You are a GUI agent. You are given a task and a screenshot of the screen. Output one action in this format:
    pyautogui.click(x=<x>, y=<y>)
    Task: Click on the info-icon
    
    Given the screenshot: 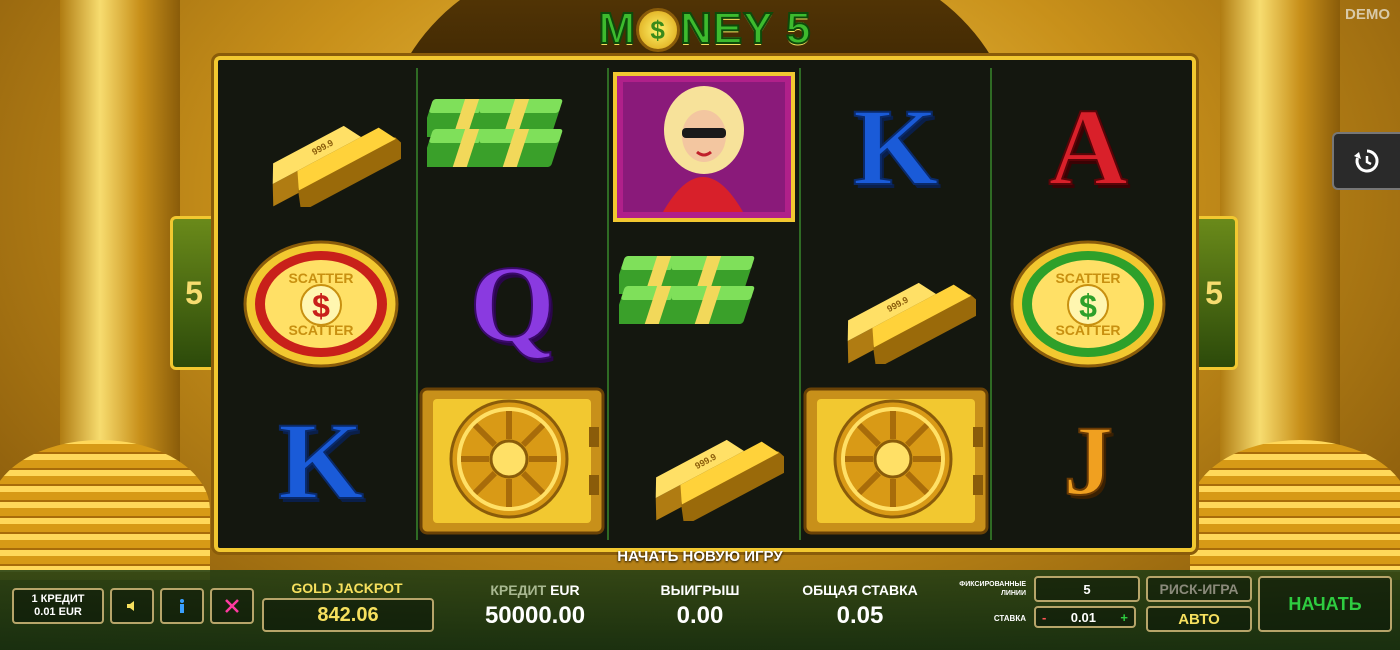 What is the action you would take?
    pyautogui.click(x=182, y=606)
    